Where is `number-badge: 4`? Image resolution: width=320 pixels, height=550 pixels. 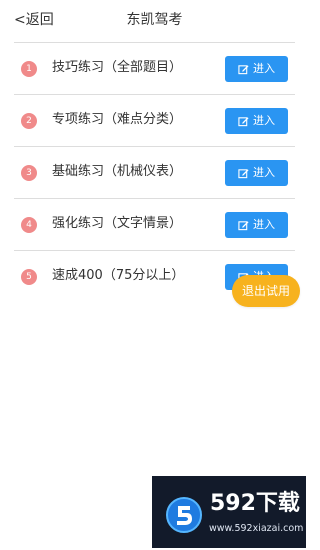 number-badge: 4 is located at coordinates (29, 225).